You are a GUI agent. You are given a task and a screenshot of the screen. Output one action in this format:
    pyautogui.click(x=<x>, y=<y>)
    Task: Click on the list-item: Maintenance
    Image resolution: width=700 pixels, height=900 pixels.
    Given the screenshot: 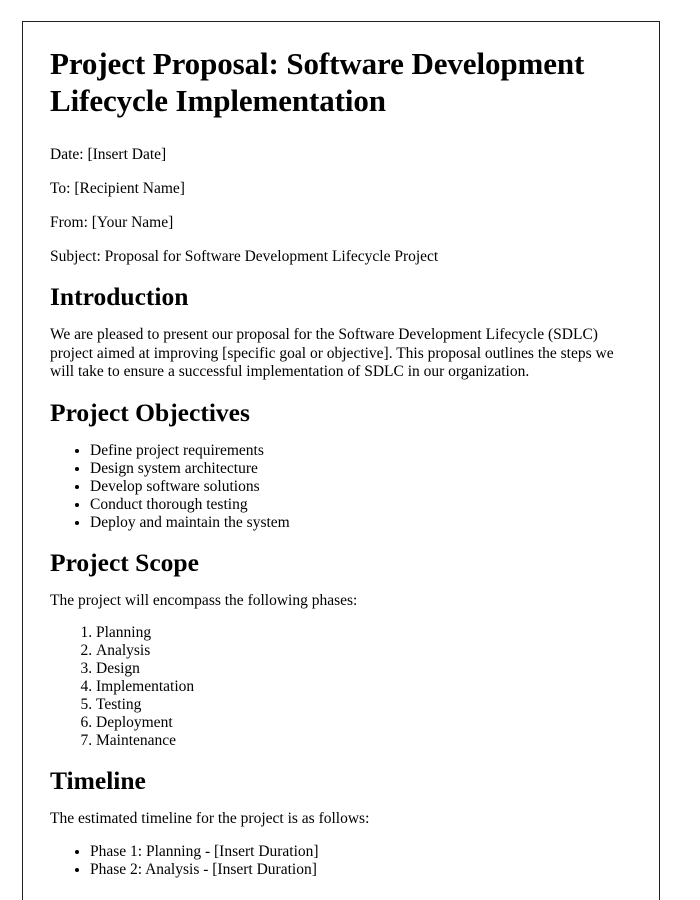 What is the action you would take?
    pyautogui.click(x=368, y=741)
    